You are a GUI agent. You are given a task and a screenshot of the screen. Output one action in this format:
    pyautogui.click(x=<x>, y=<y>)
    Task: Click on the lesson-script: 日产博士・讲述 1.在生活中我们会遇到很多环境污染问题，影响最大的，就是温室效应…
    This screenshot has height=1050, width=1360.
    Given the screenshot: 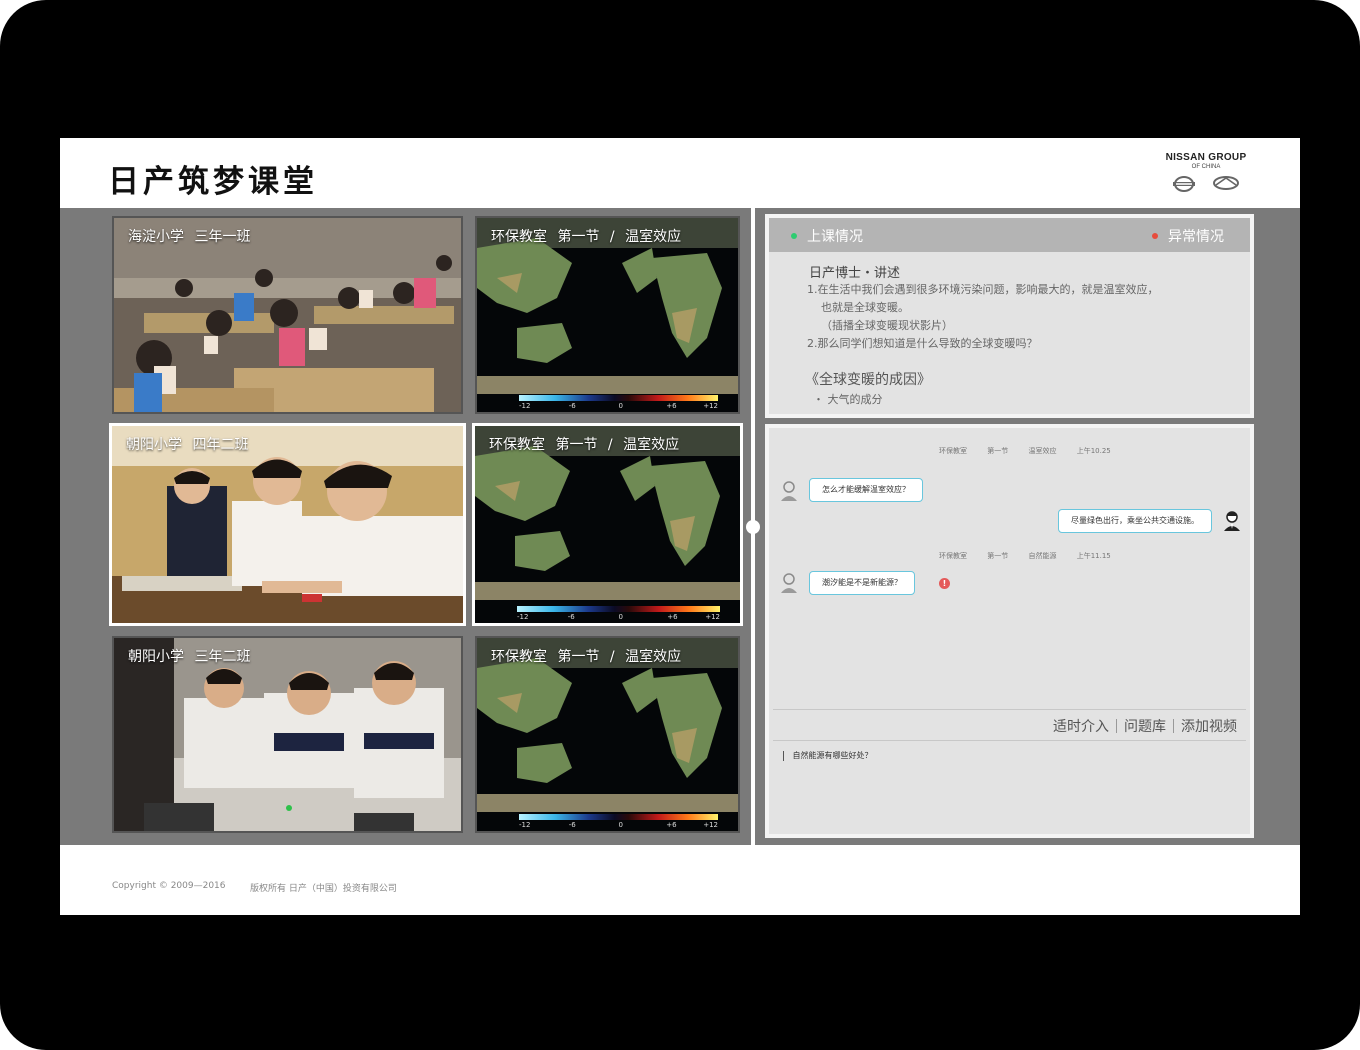 What is the action you would take?
    pyautogui.click(x=1027, y=334)
    